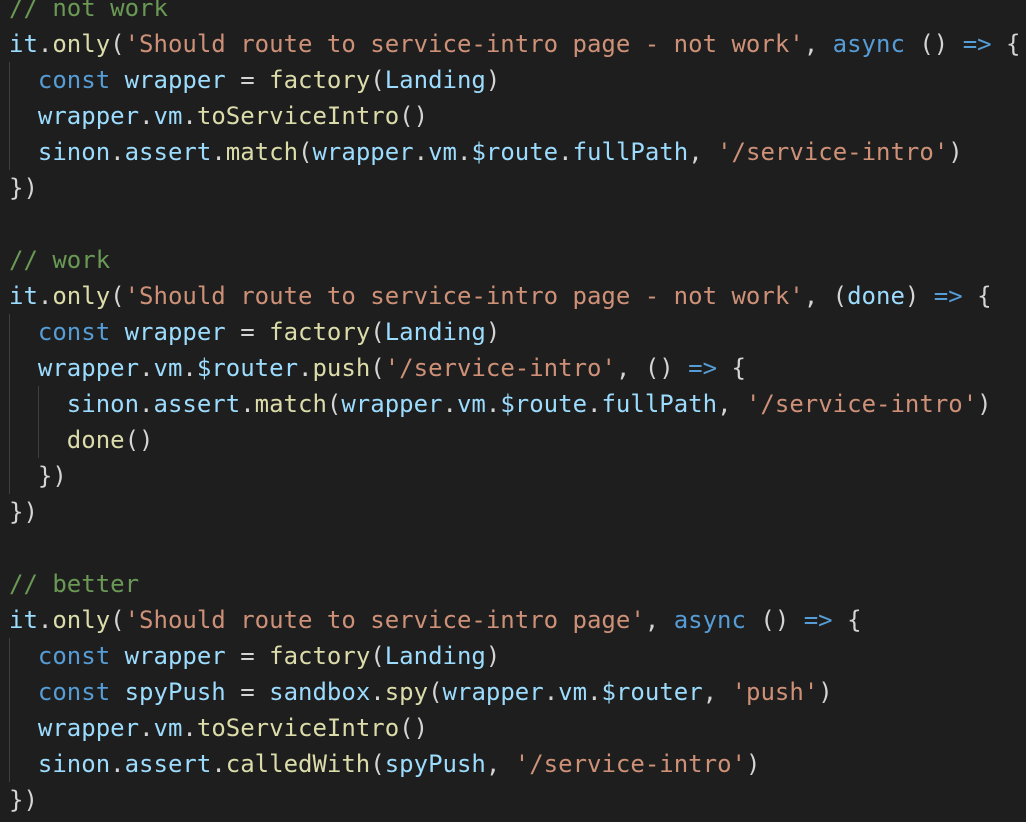 The height and width of the screenshot is (822, 1026). What do you see at coordinates (320, 692) in the screenshot?
I see `code-token: sandbox` at bounding box center [320, 692].